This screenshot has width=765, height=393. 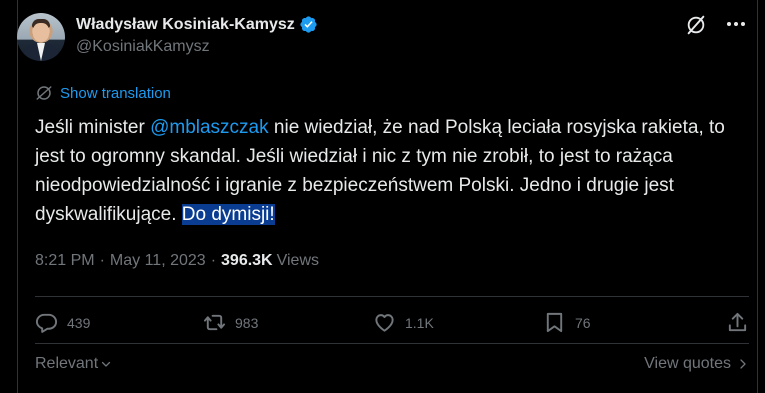 What do you see at coordinates (392, 365) in the screenshot?
I see `replies-footer: Relevant View quotes` at bounding box center [392, 365].